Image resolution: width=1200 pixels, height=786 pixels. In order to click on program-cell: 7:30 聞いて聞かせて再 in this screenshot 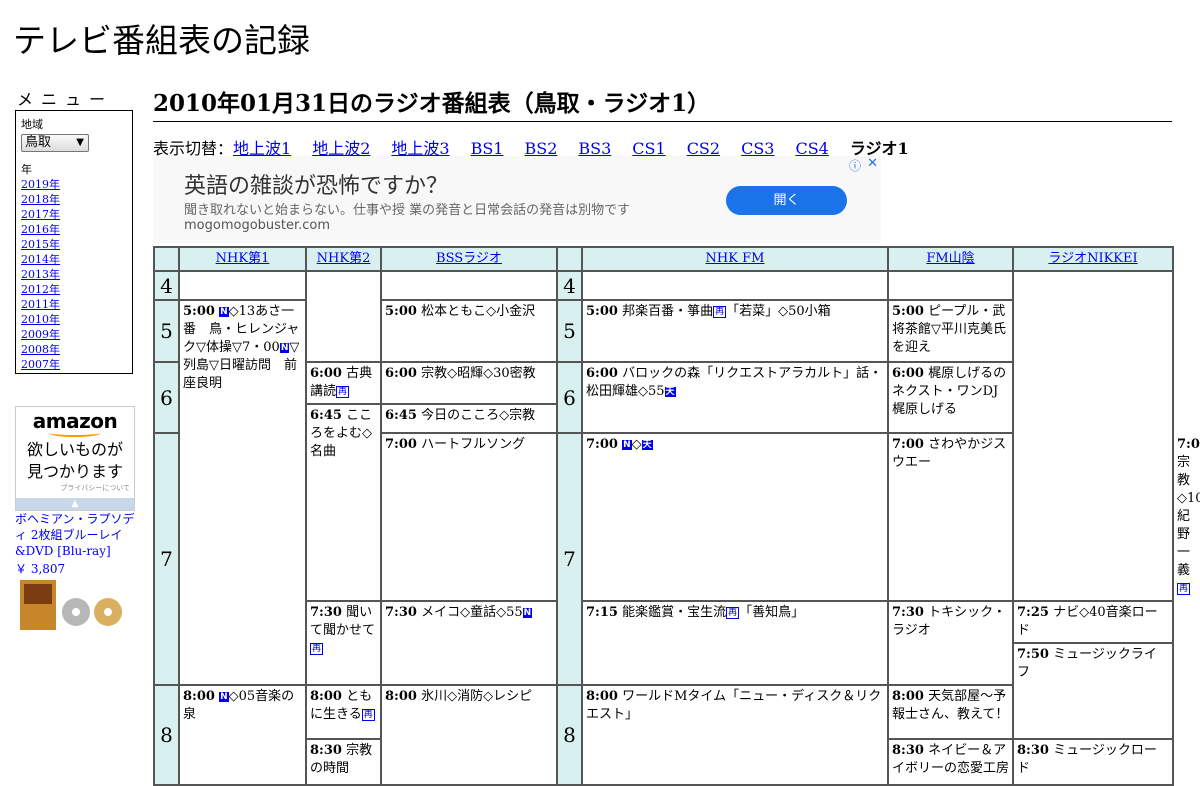, I will do `click(343, 643)`.